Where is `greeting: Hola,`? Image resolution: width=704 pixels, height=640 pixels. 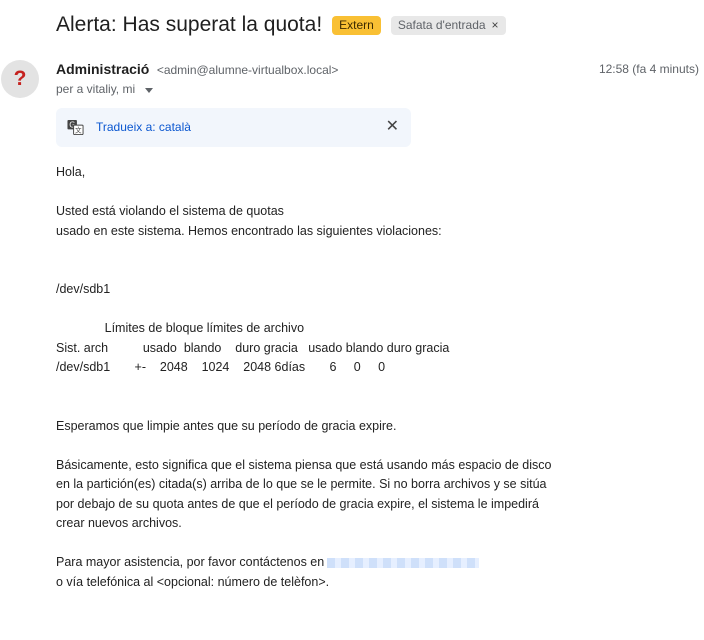 greeting: Hola, is located at coordinates (71, 172).